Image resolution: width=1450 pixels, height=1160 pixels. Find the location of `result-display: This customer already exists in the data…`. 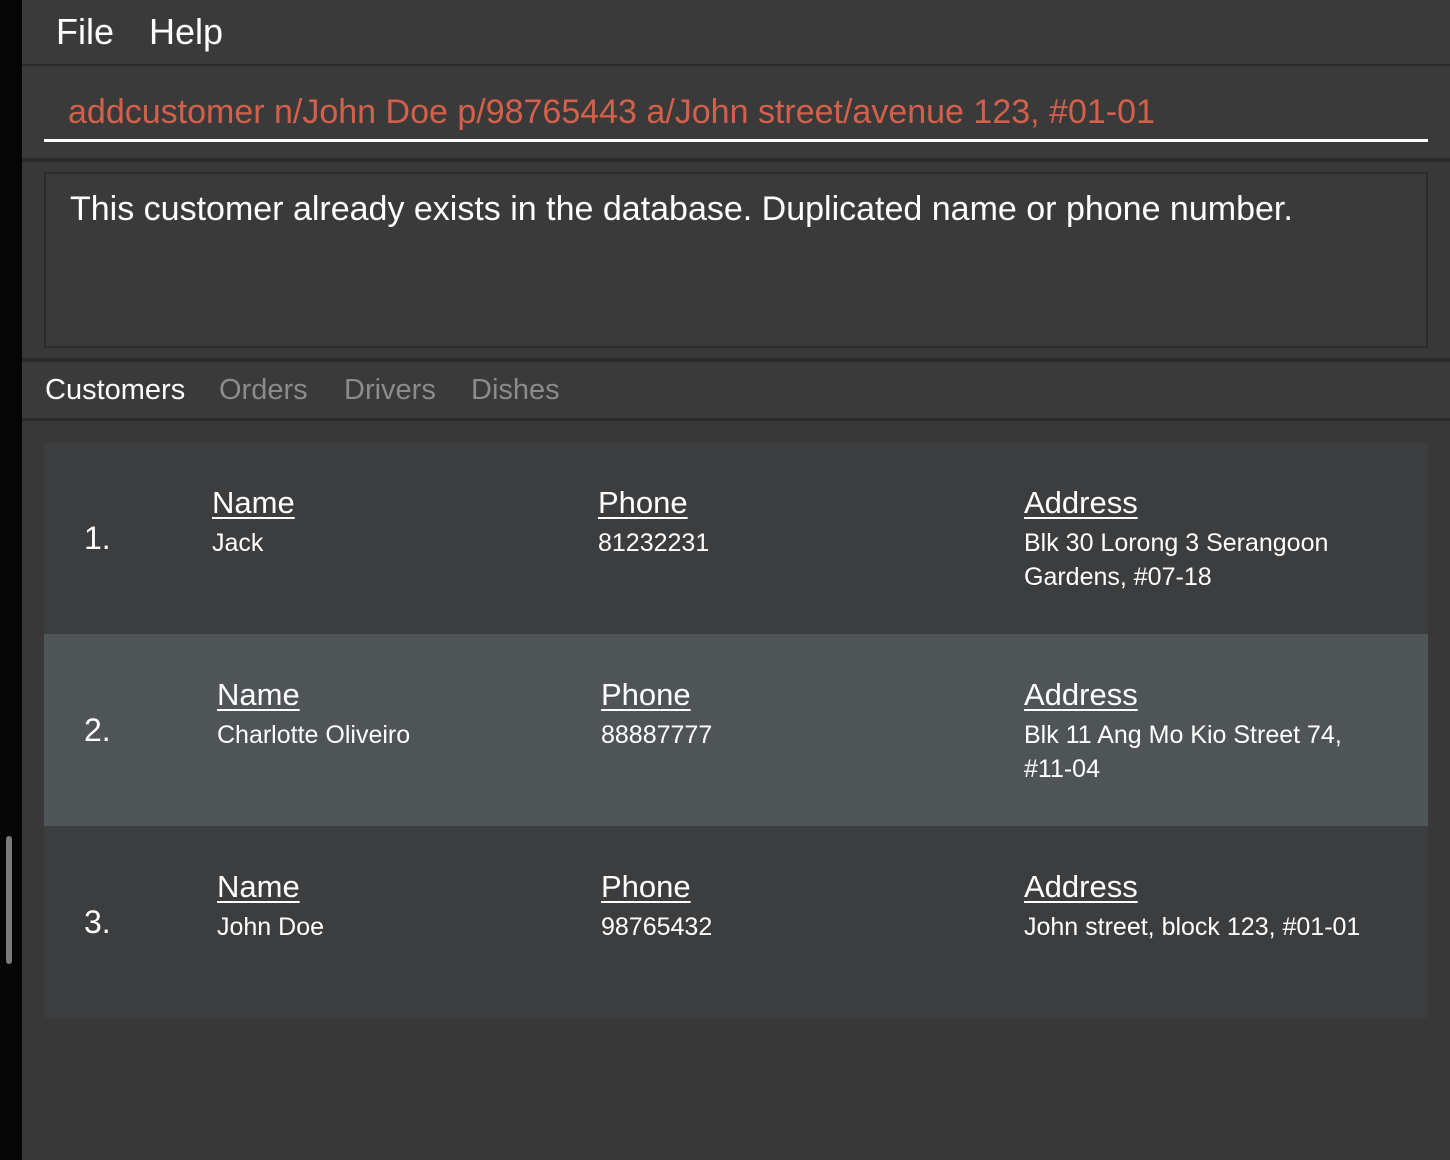

result-display: This customer already exists in the data… is located at coordinates (736, 260).